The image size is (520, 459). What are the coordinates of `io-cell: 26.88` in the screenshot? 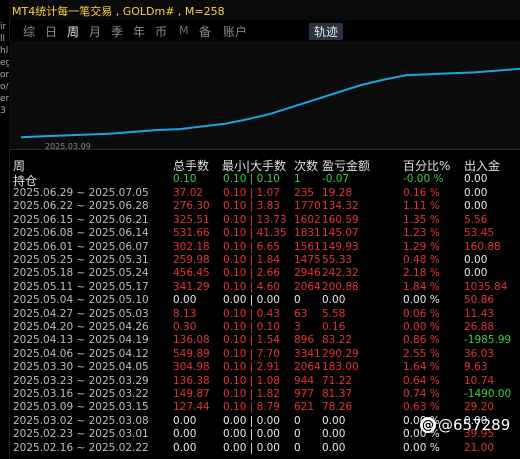 It's located at (479, 327).